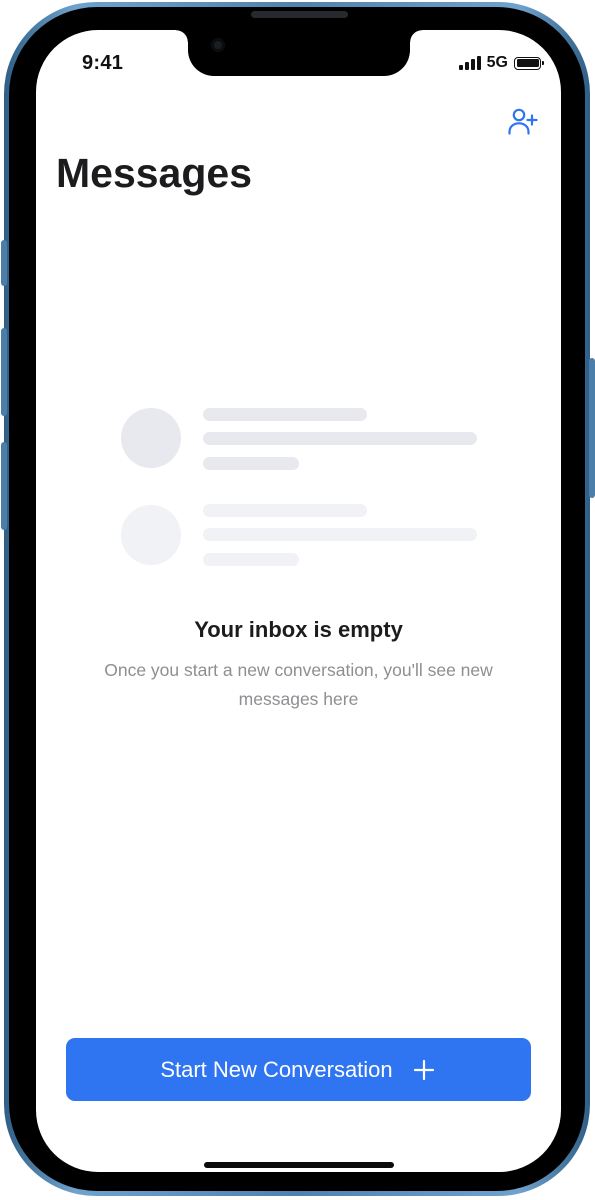 The image size is (595, 1200). I want to click on add-contact-button, so click(523, 122).